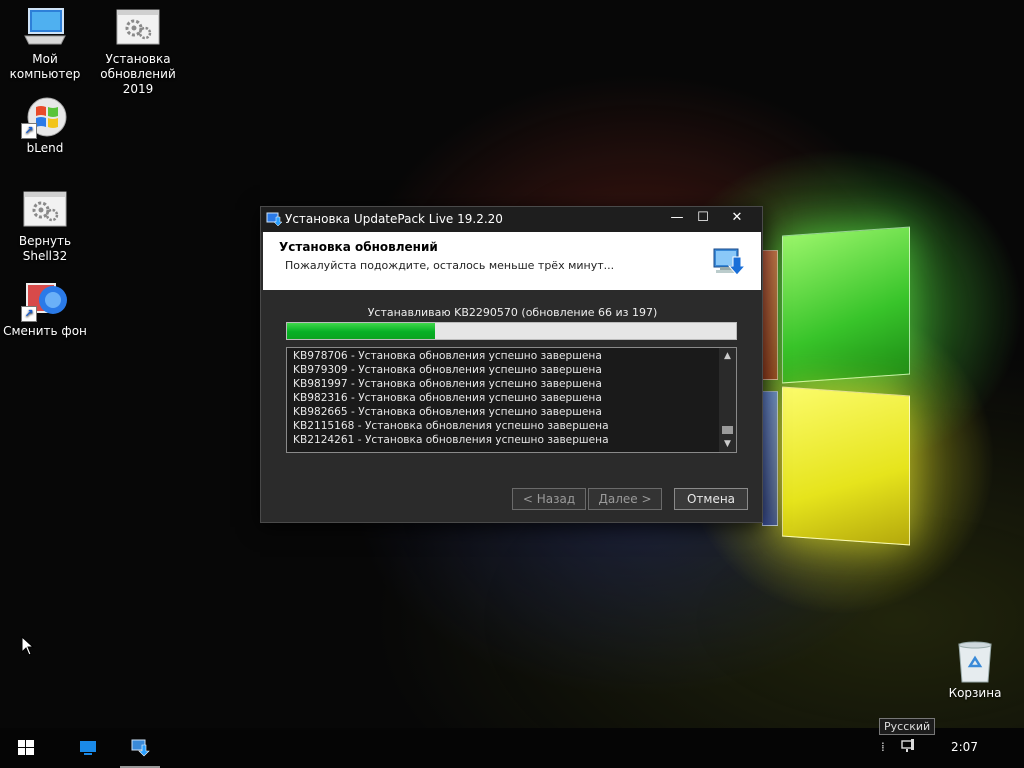 The image size is (1024, 768). Describe the element at coordinates (511, 331) in the screenshot. I see `install-progress-bar` at that location.